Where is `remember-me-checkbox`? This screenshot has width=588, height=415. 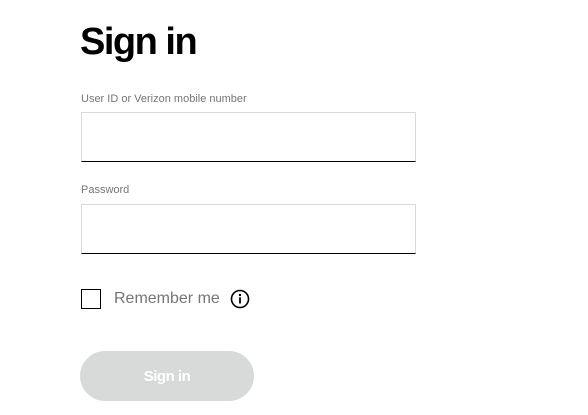
remember-me-checkbox is located at coordinates (91, 299).